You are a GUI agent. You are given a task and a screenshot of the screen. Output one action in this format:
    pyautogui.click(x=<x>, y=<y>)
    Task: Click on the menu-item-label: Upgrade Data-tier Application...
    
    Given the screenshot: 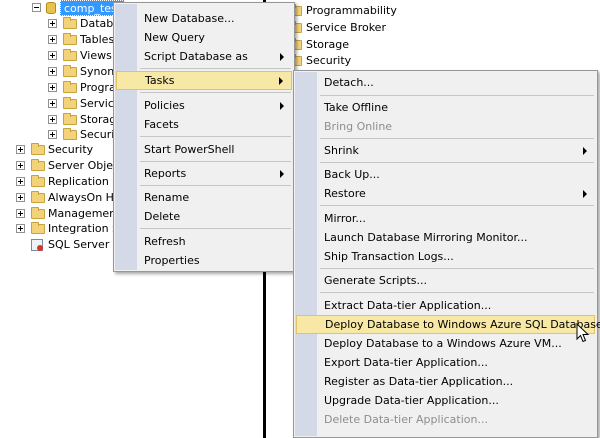 What is the action you would take?
    pyautogui.click(x=411, y=400)
    